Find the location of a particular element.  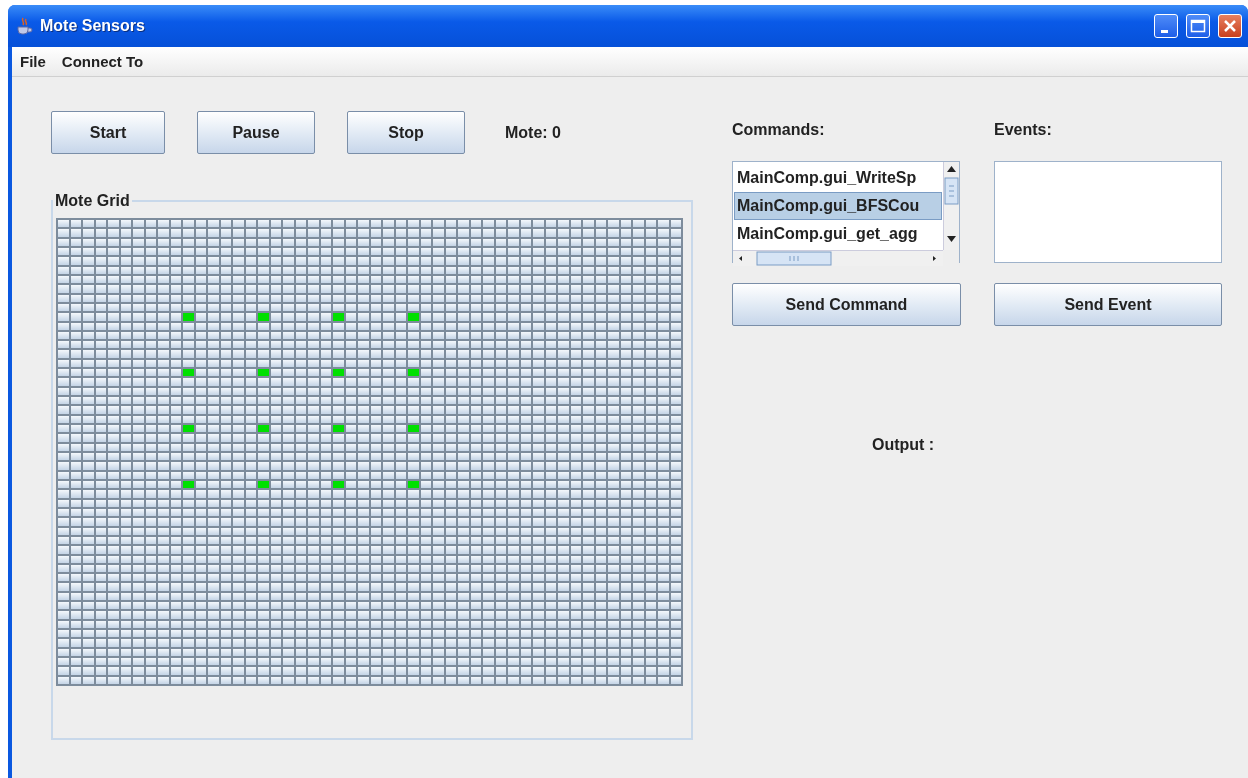

output-label: Output : is located at coordinates (904, 445).